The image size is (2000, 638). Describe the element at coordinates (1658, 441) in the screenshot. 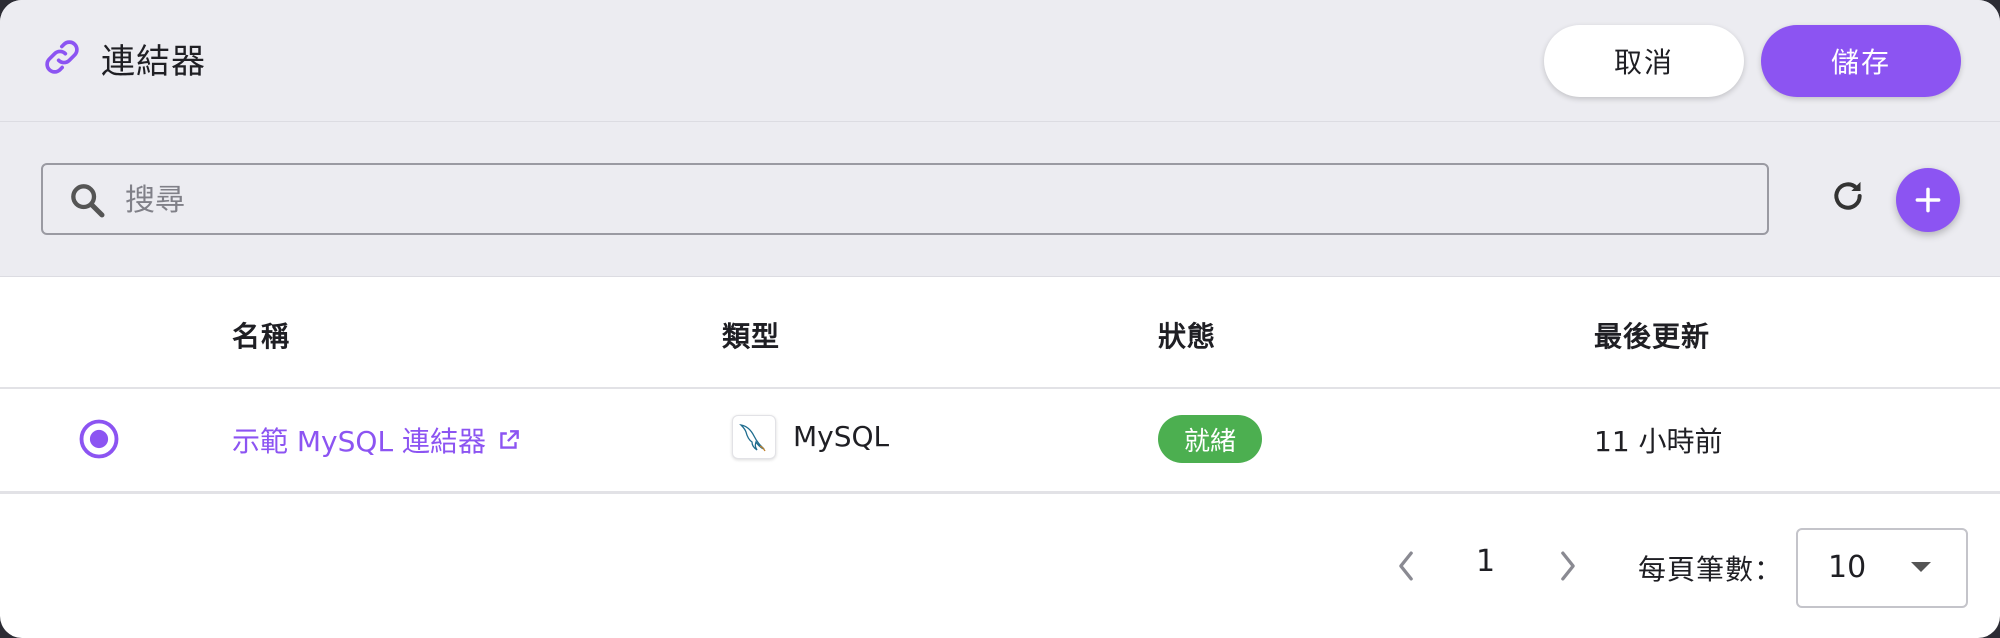

I see `last-updated: 11 小時前` at that location.